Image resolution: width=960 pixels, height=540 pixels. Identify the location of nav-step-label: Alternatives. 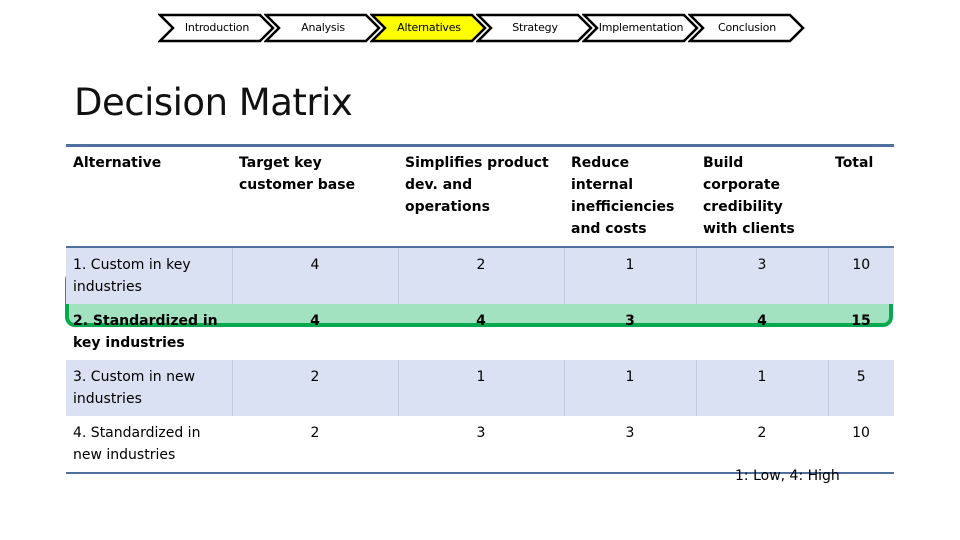
(429, 27).